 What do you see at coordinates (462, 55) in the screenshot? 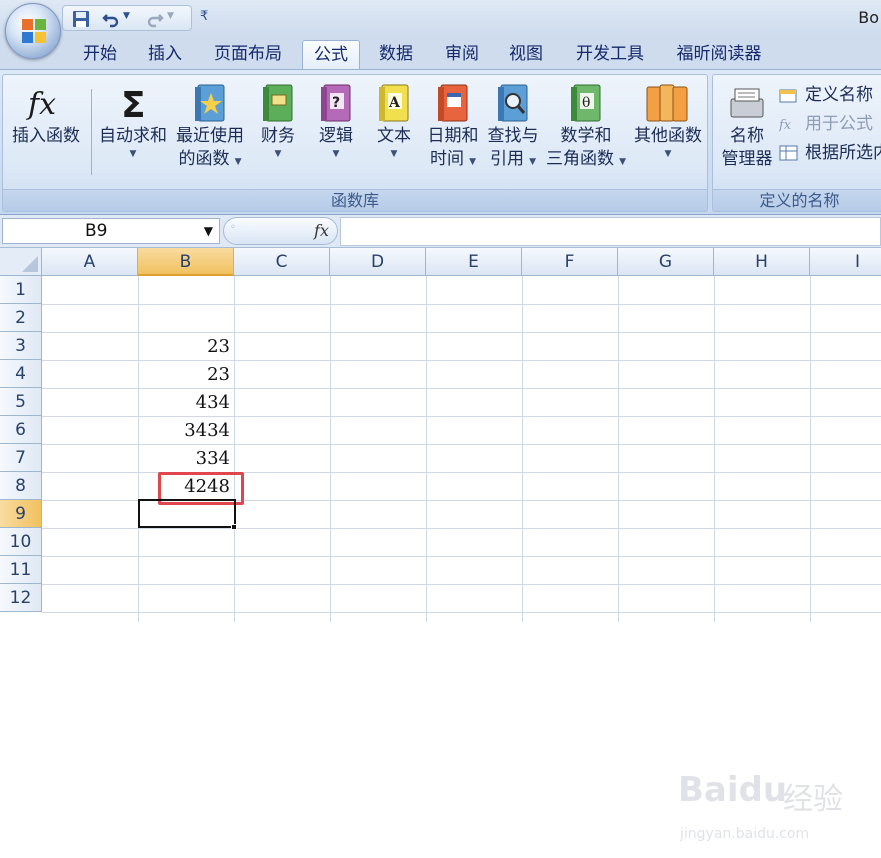
I see `tab-review: 审阅` at bounding box center [462, 55].